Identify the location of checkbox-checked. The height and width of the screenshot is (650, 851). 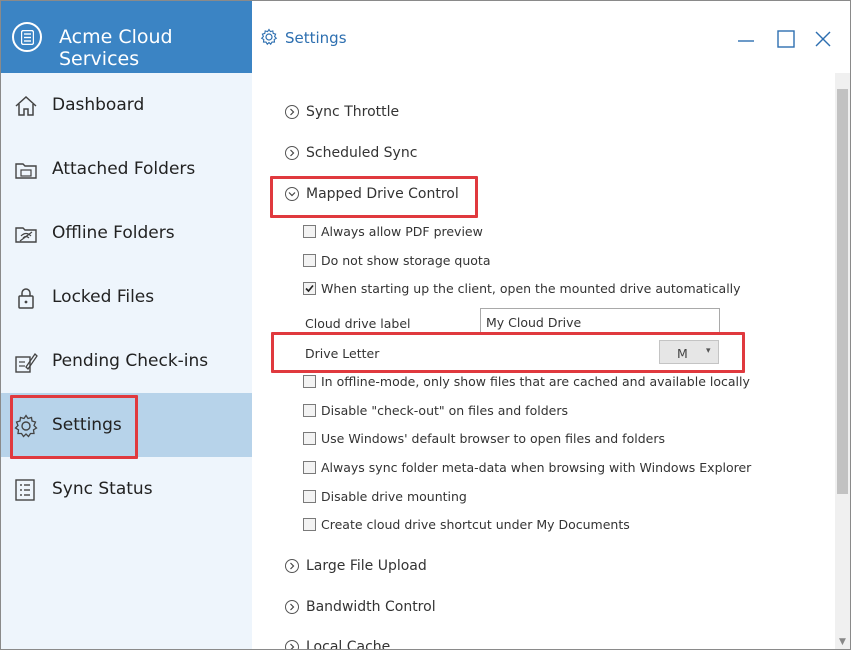
(309, 288).